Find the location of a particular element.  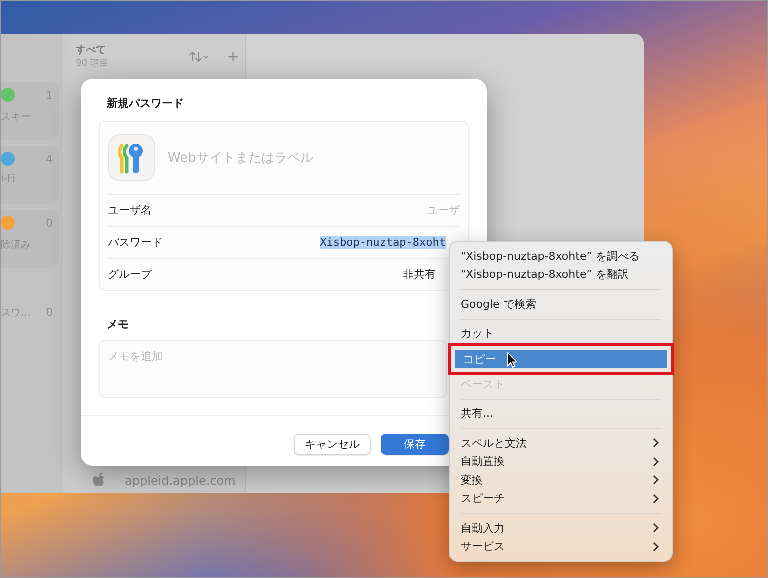

keys-app-icon is located at coordinates (132, 158).